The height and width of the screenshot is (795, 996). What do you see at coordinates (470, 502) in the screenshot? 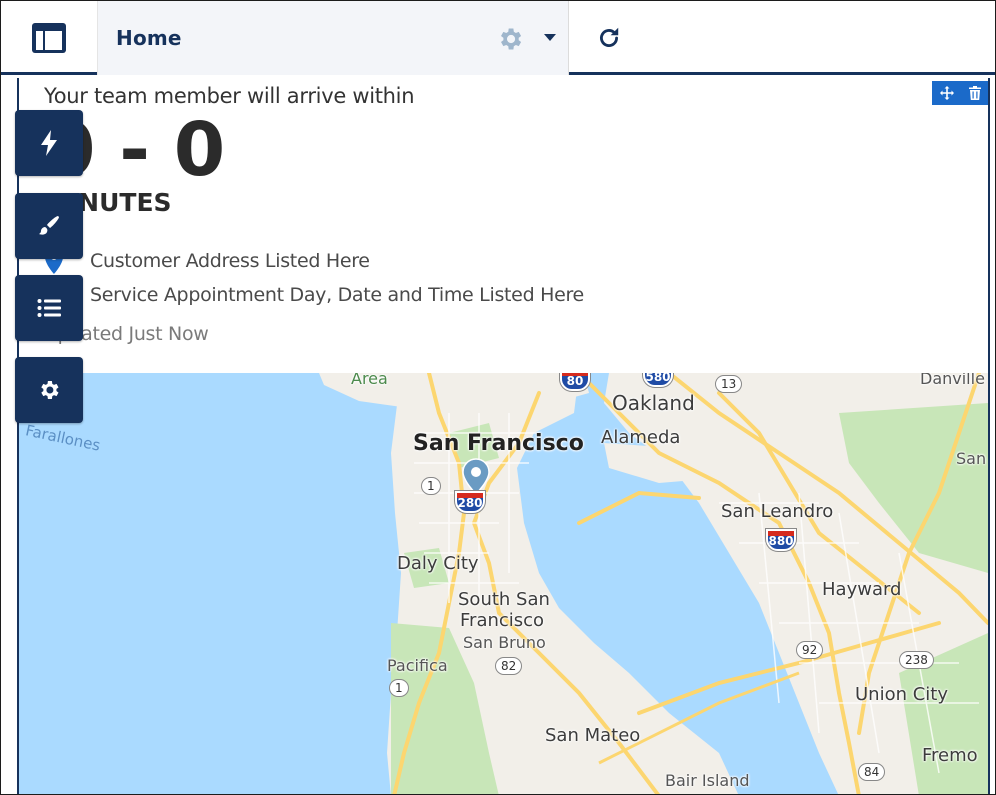
I see `interstate-shield: 280` at bounding box center [470, 502].